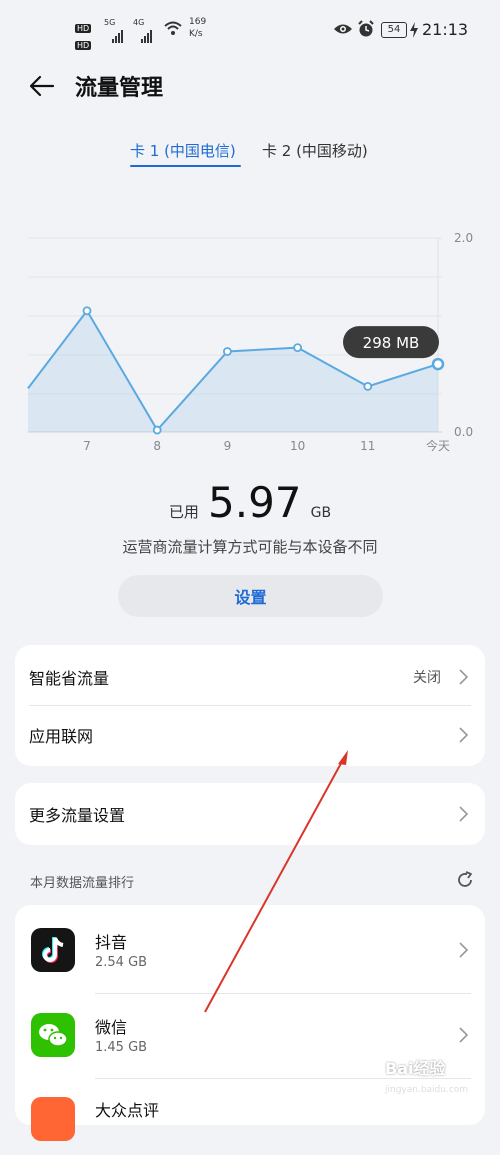 The image size is (500, 1155). I want to click on x-tick-label: 10, so click(297, 446).